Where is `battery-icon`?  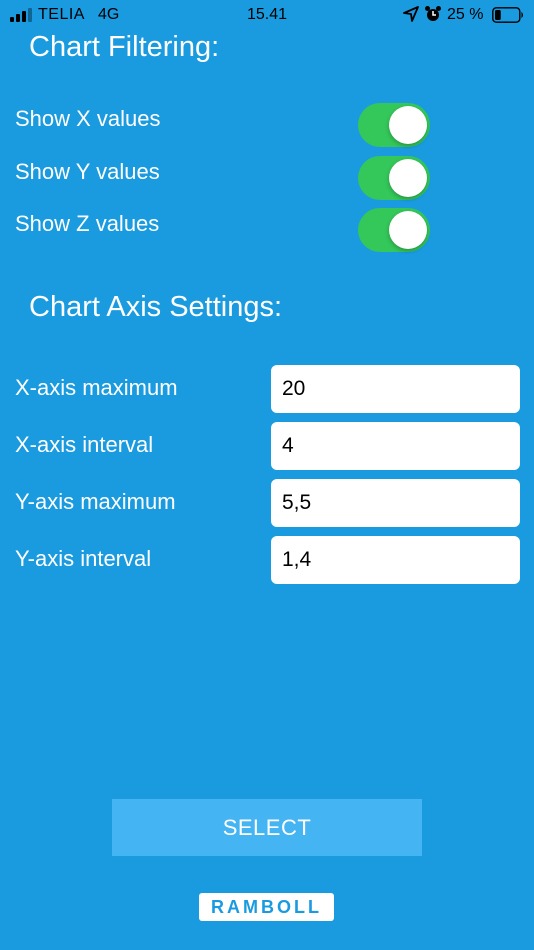 battery-icon is located at coordinates (507, 15).